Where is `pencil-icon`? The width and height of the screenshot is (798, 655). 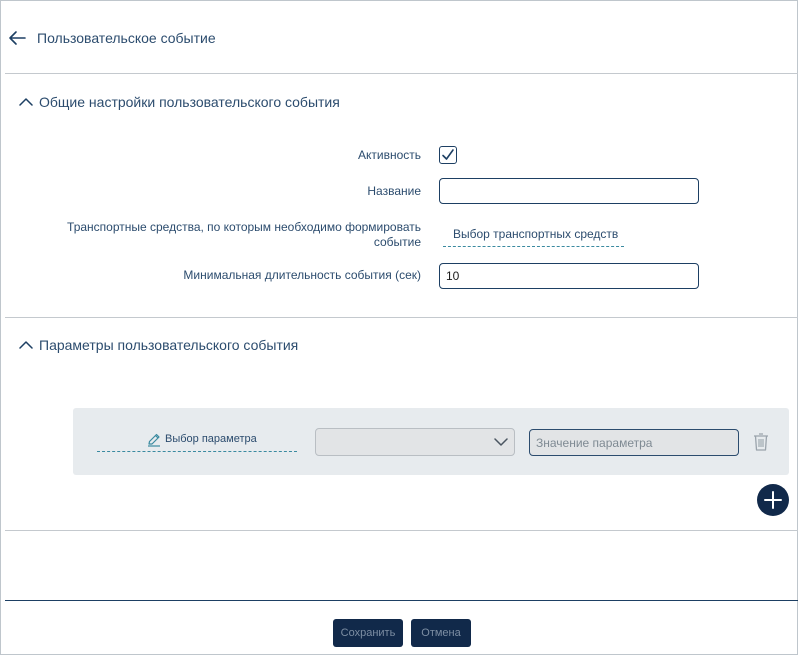
pencil-icon is located at coordinates (154, 440).